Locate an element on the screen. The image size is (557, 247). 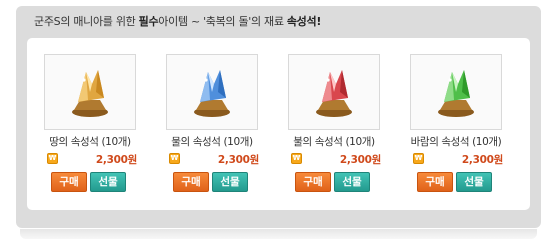
promo-headline: 군주S의 매니아를 위한 필수아이템 ~ '축복의 돌'의 재료 속성석! is located at coordinates (177, 22).